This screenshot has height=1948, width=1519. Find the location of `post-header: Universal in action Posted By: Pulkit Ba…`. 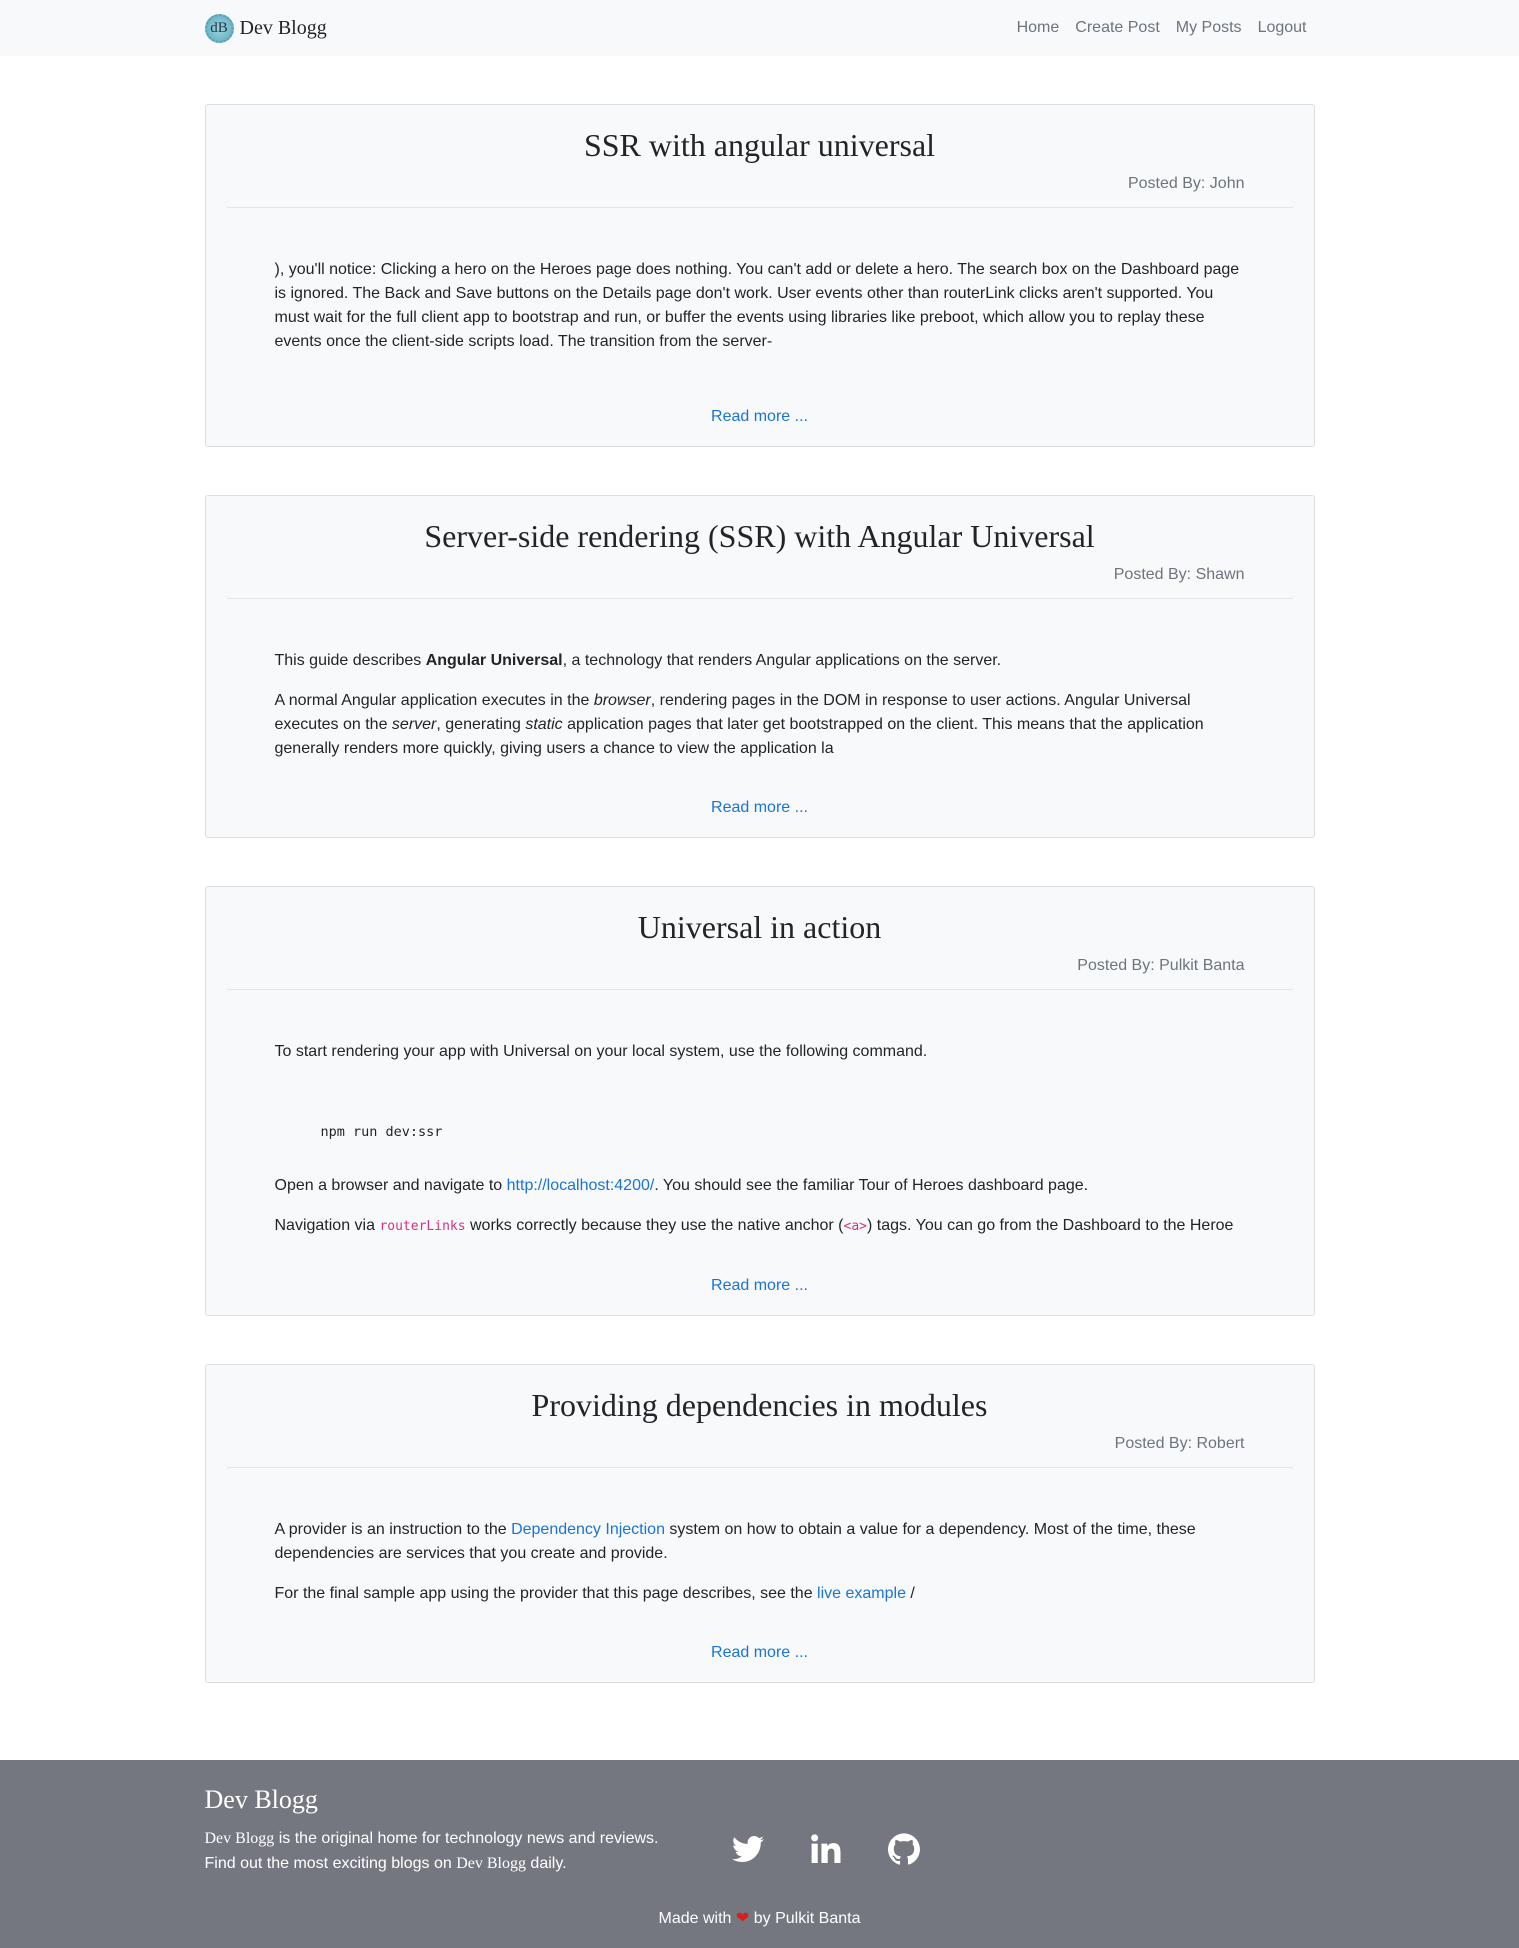

post-header: Universal in action Posted By: Pulkit Ba… is located at coordinates (759, 938).